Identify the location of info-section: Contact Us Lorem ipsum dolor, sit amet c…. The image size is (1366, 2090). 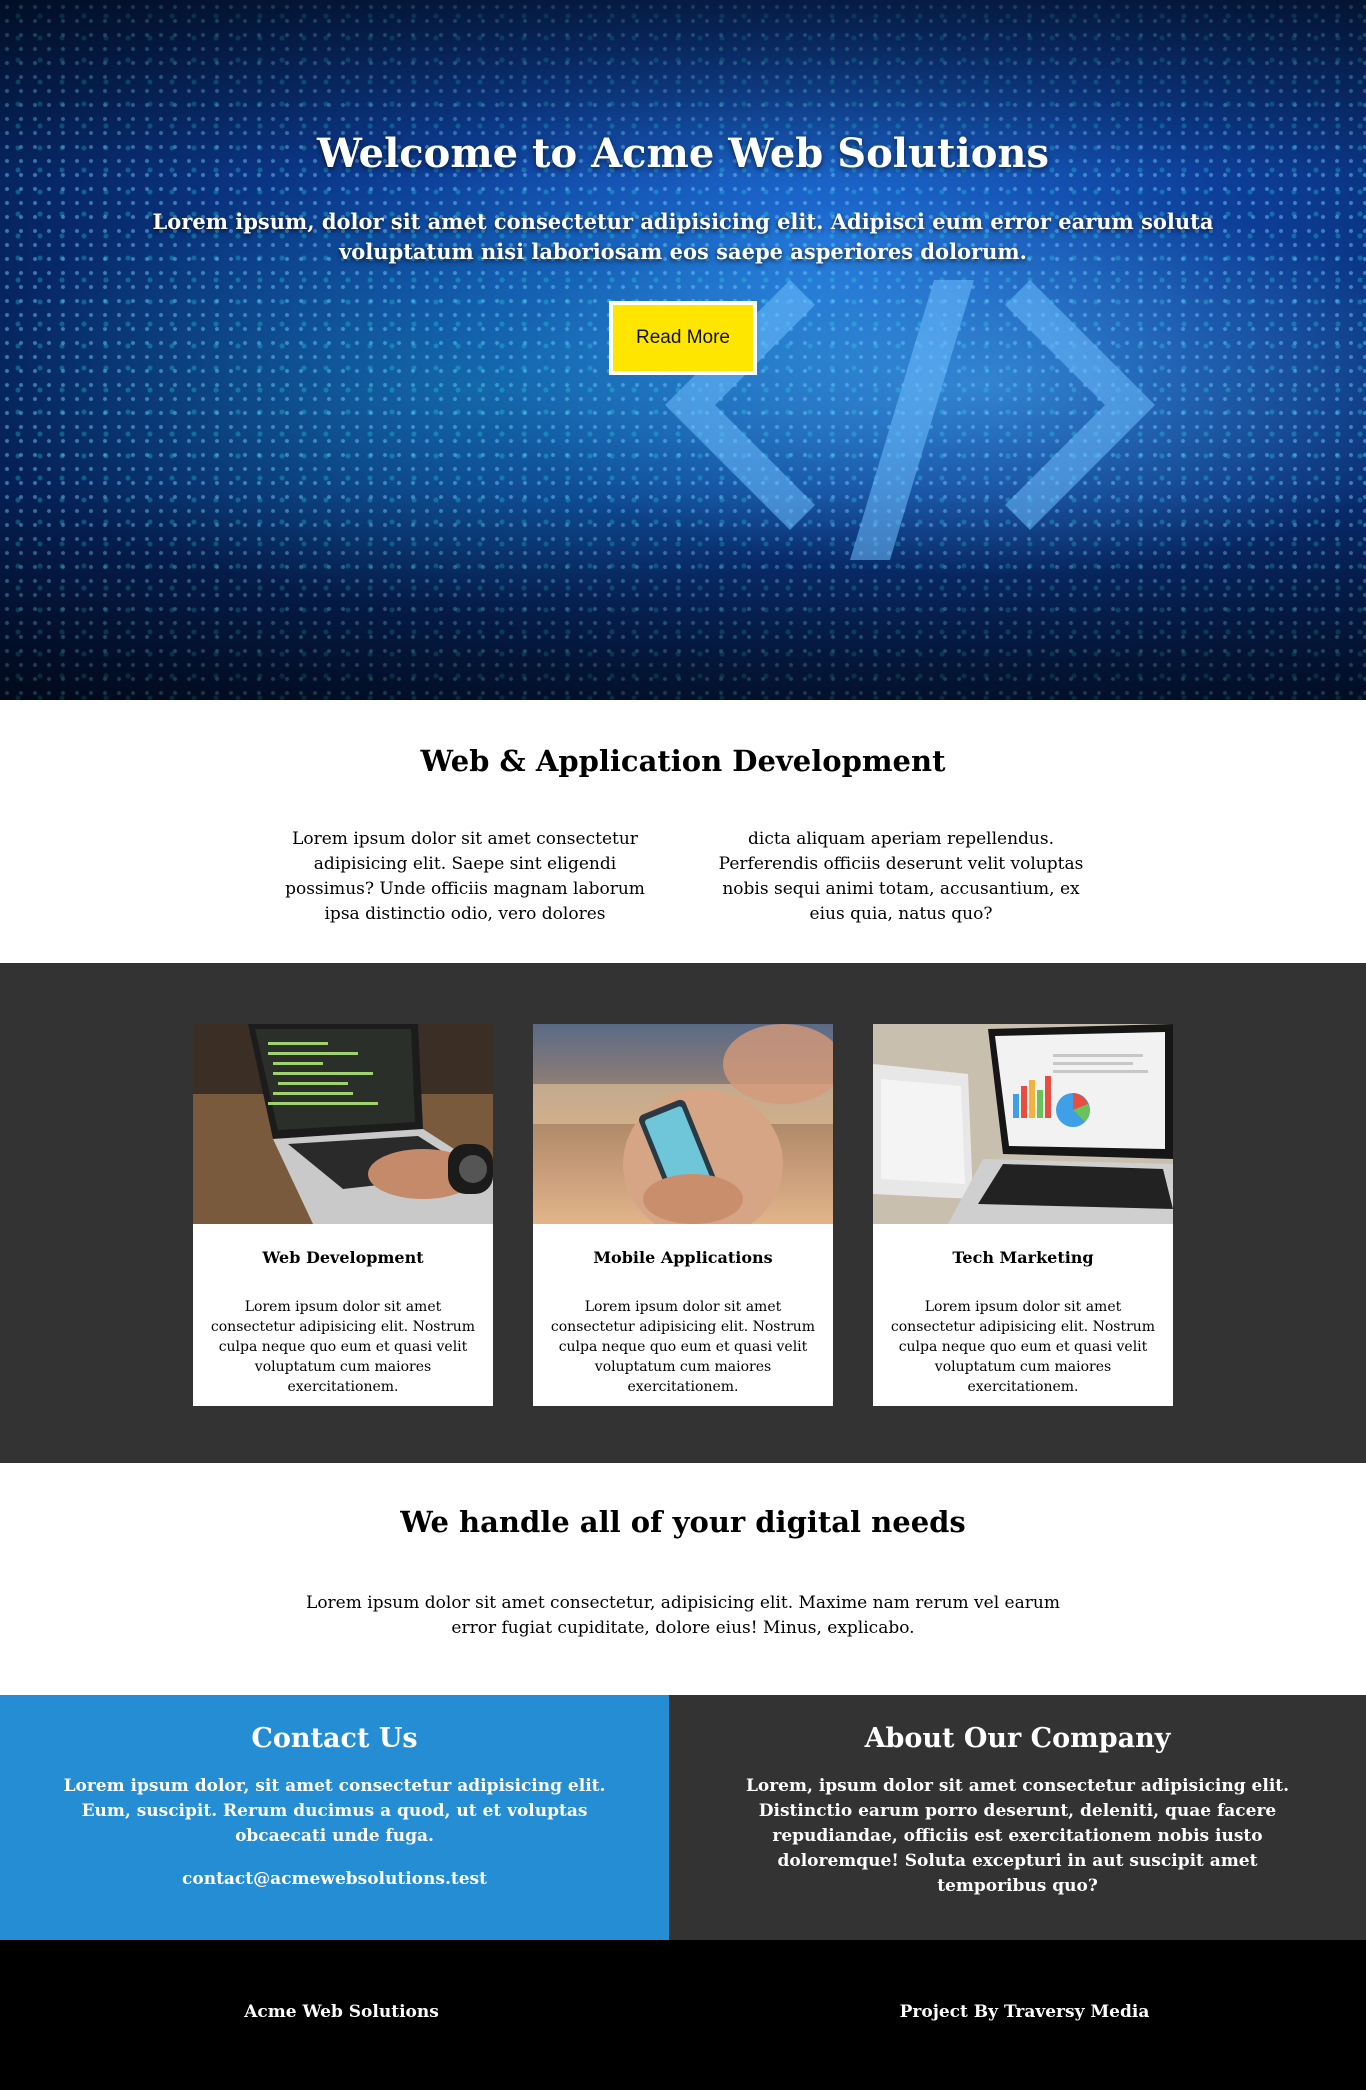
(683, 1817).